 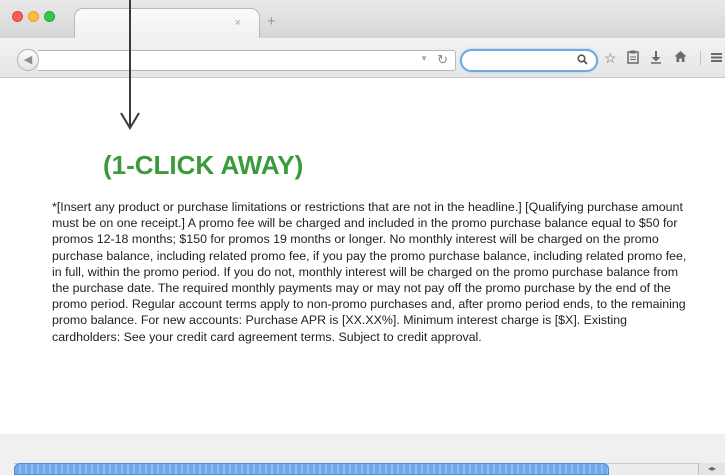 What do you see at coordinates (633, 59) in the screenshot?
I see `clipboard-icon` at bounding box center [633, 59].